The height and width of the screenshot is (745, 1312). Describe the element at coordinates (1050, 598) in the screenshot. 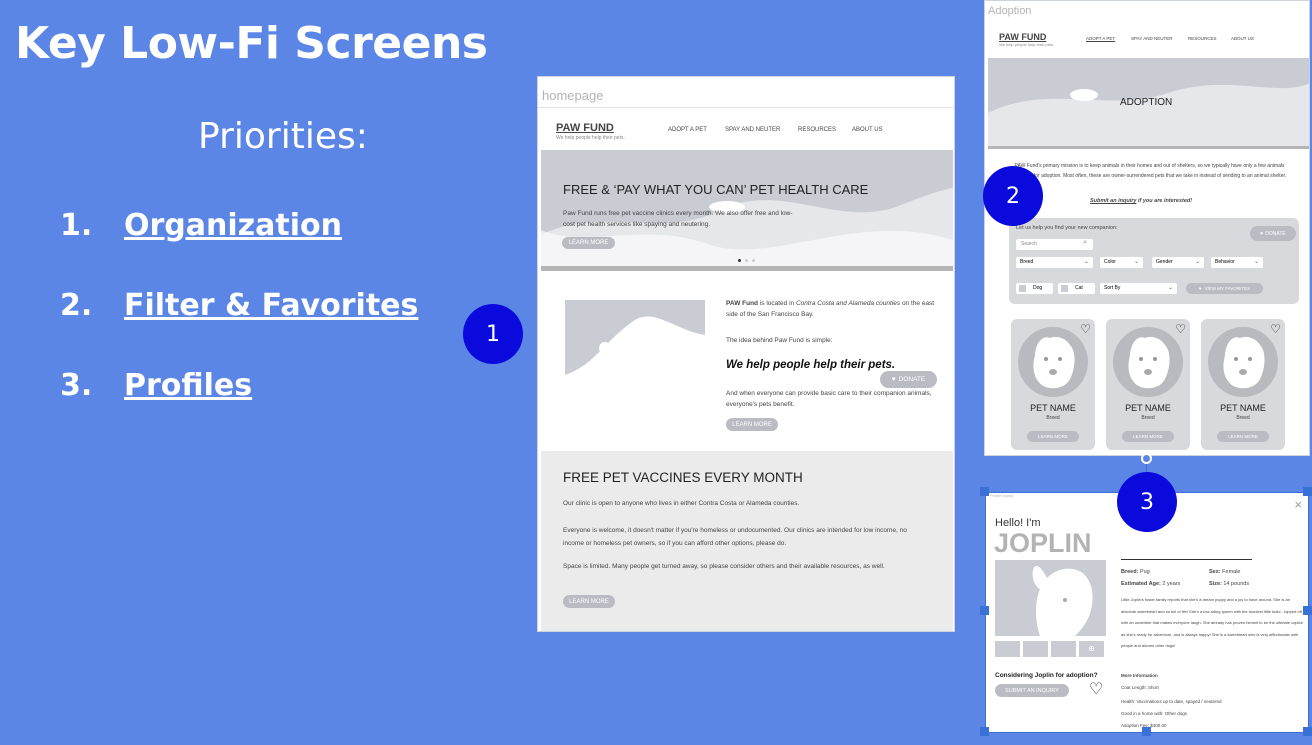

I see `profile-photo-placeholder` at that location.